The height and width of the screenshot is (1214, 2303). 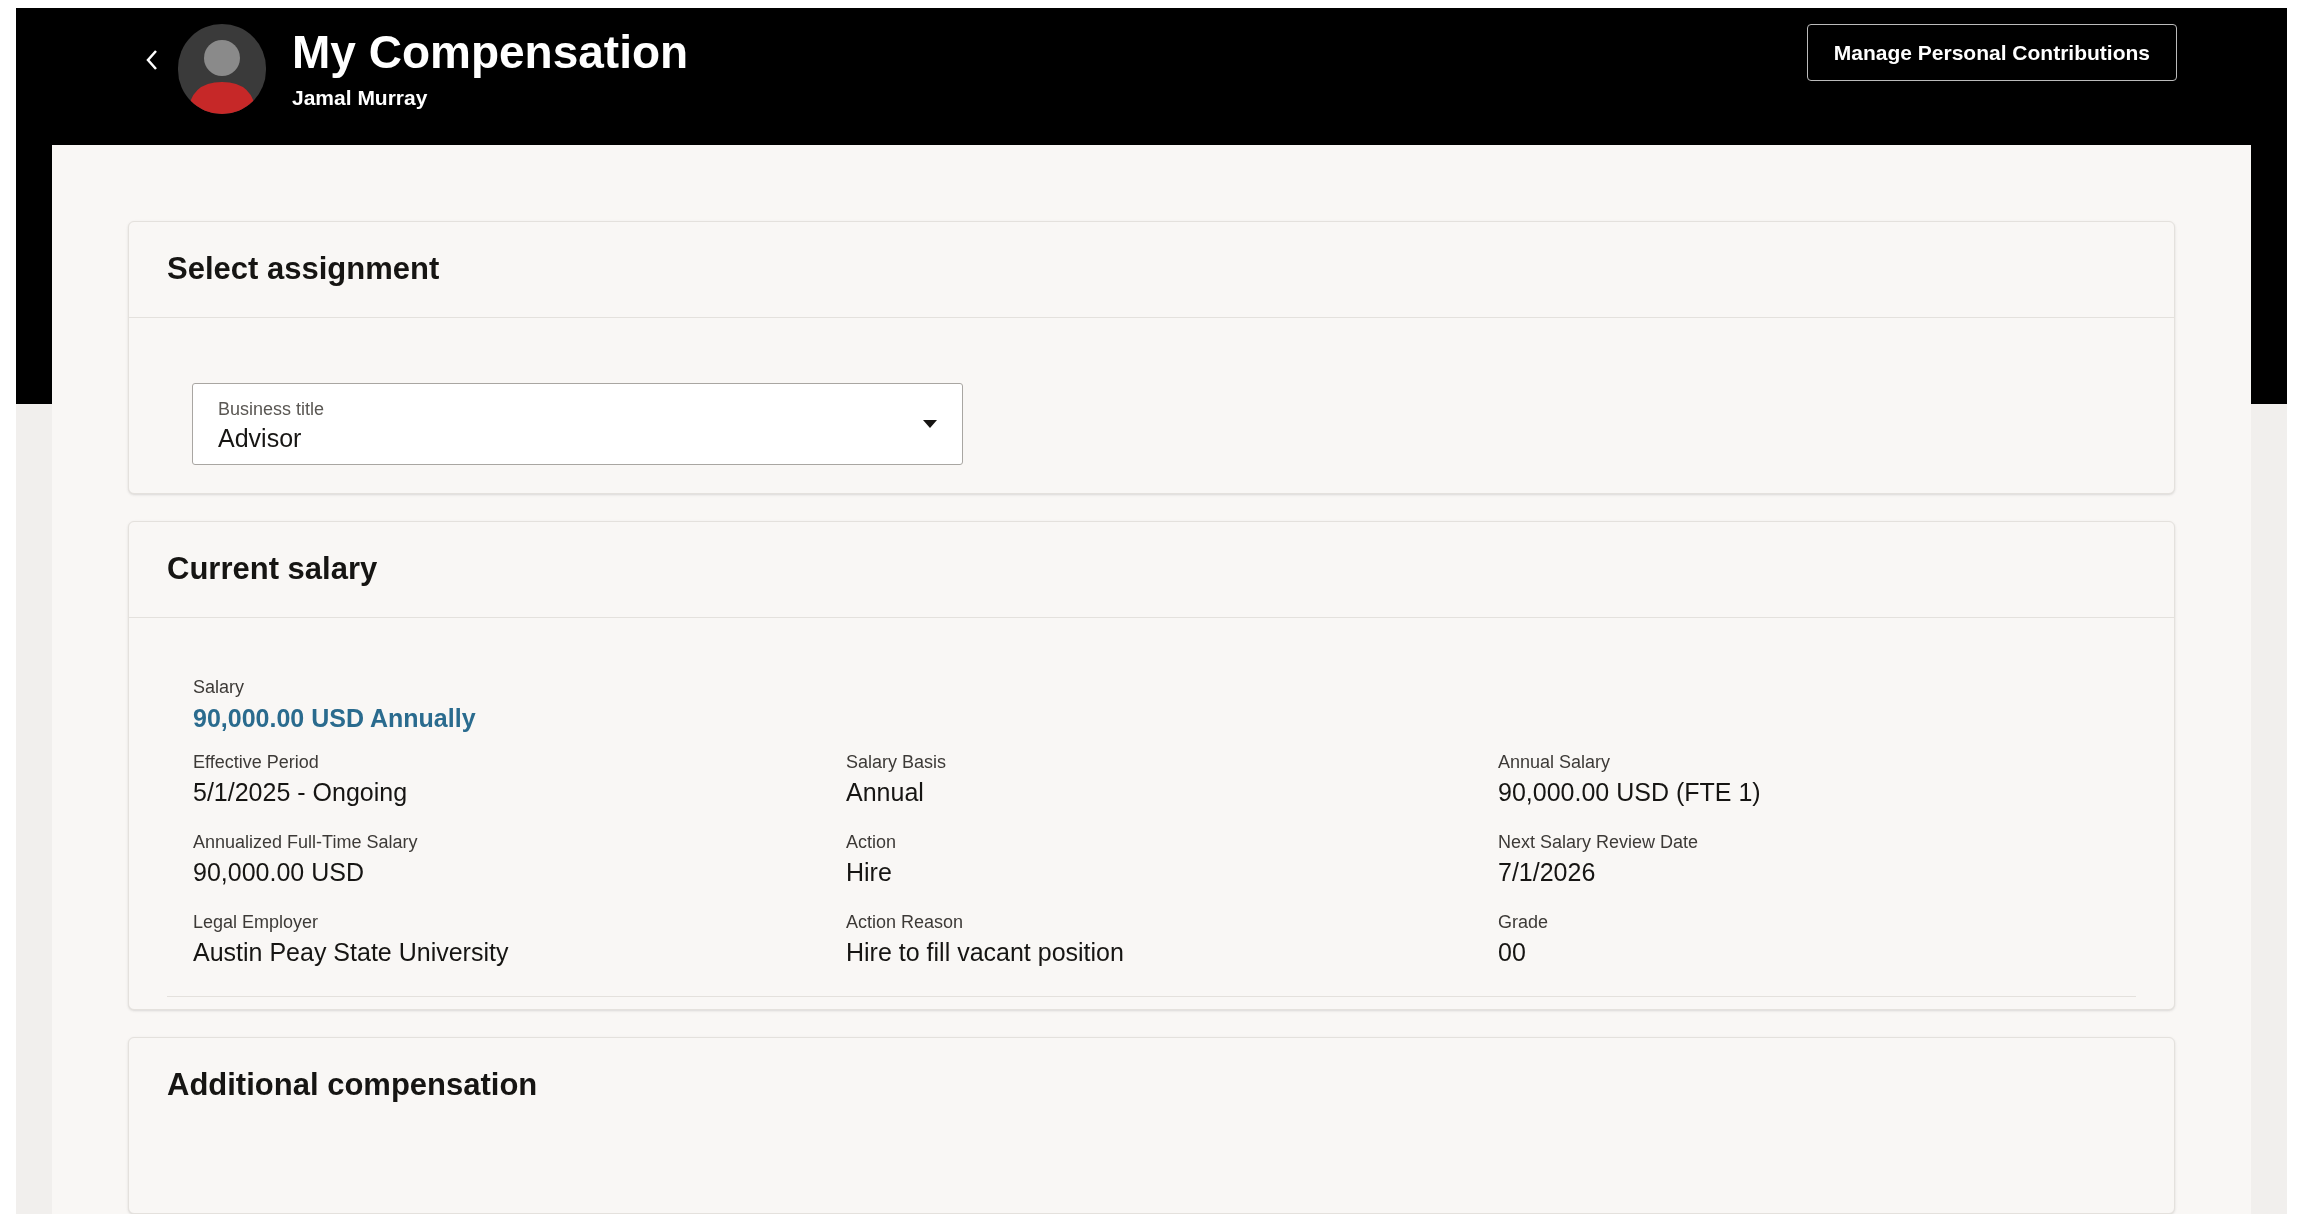 I want to click on card-title: Additional compensation, so click(x=352, y=1085).